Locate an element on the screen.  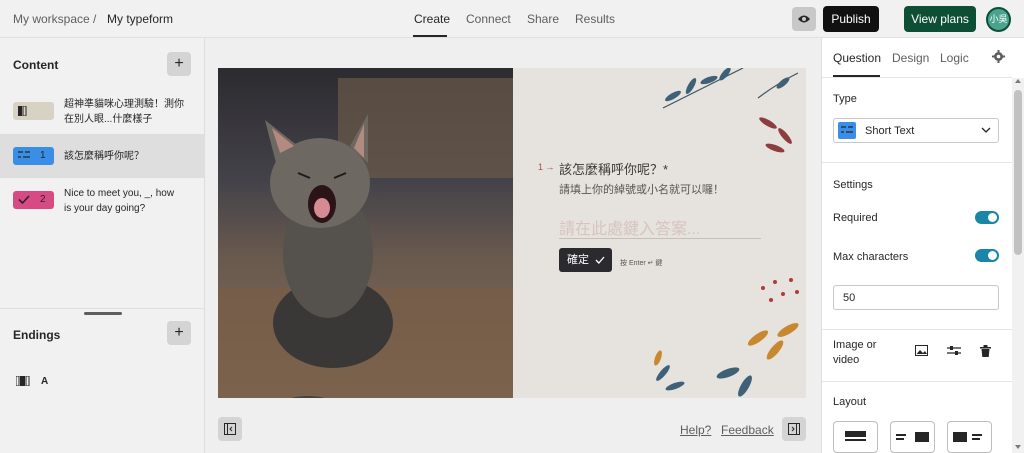
content-title: Content is located at coordinates (36, 65).